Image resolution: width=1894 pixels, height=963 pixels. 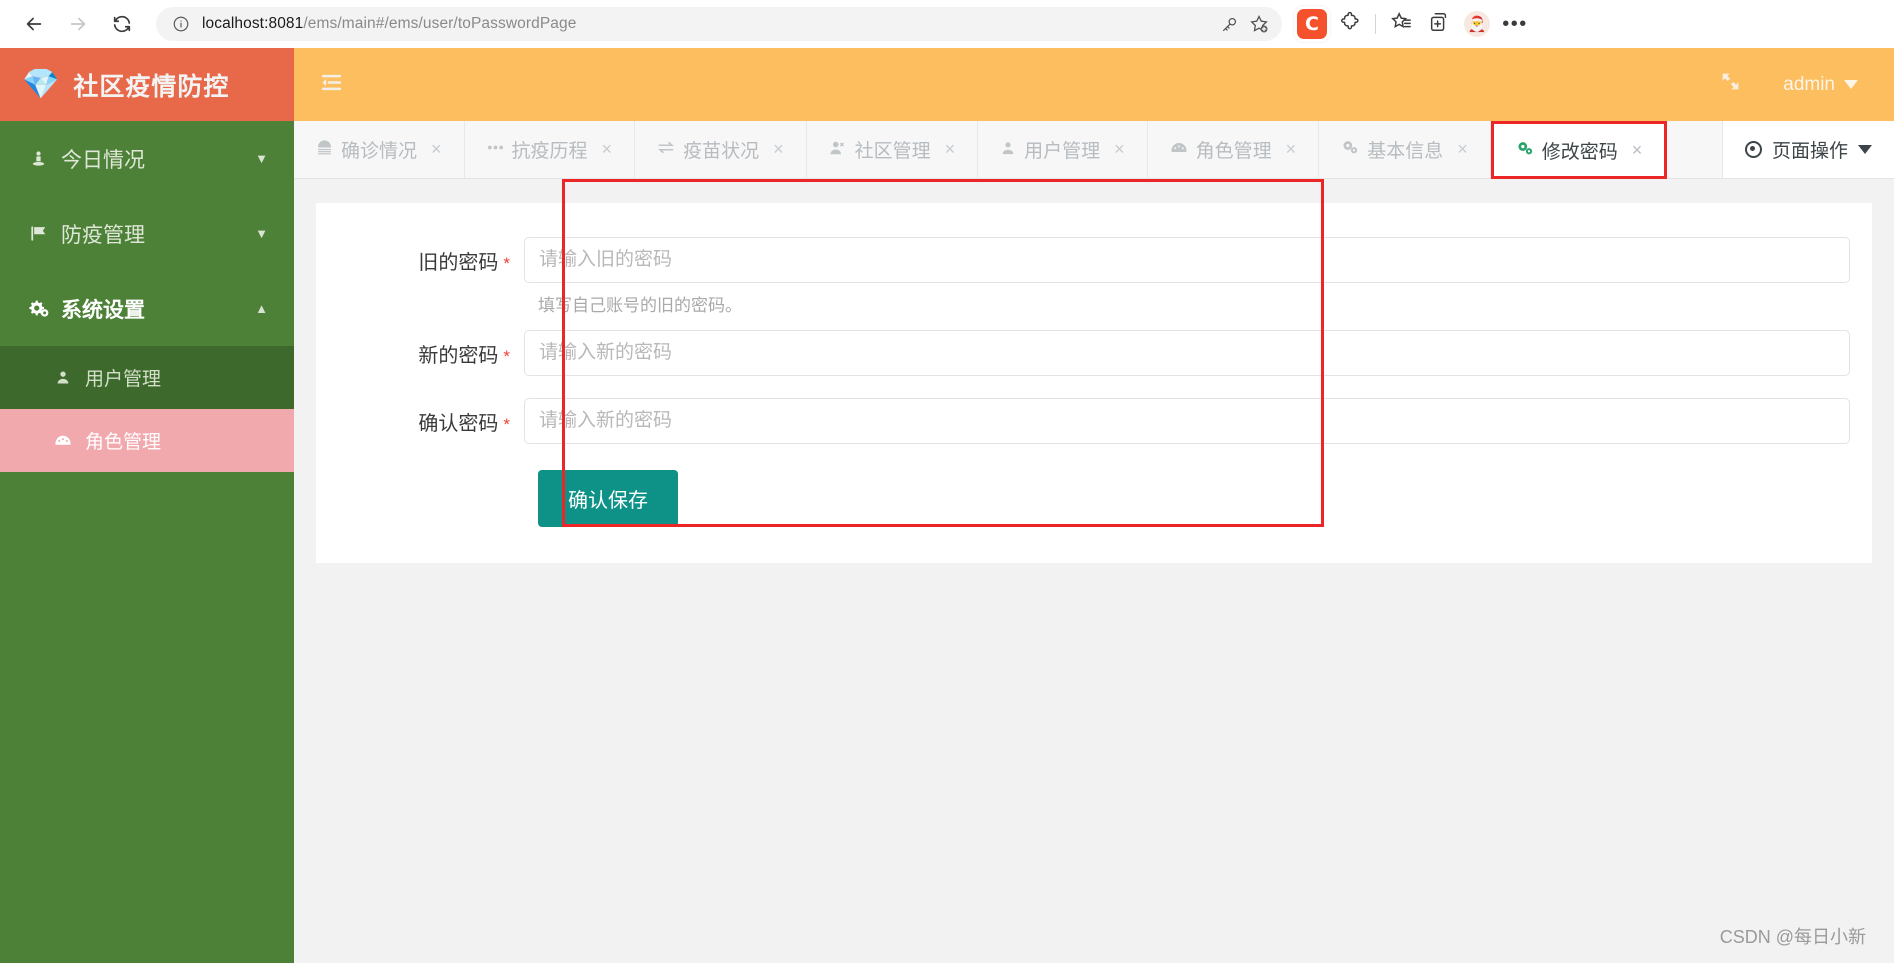 I want to click on confirm-password-label: 确认密码 *, so click(x=420, y=421).